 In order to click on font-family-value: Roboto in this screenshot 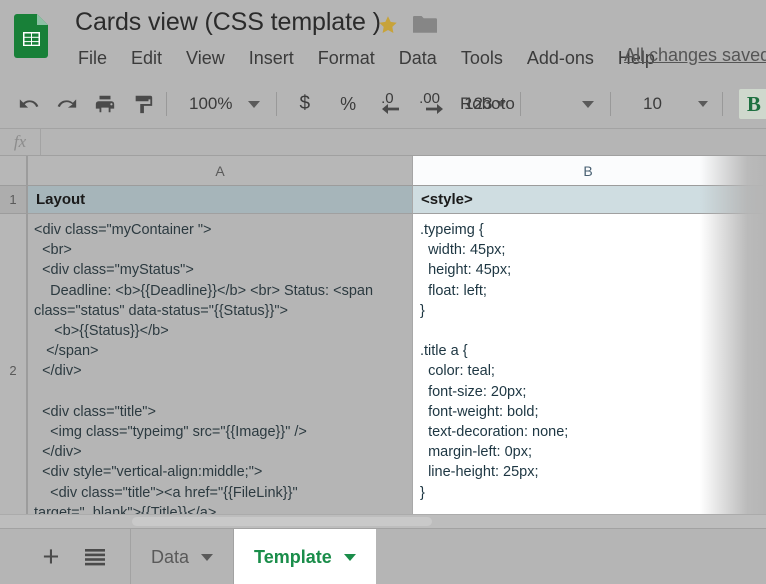, I will do `click(487, 104)`.